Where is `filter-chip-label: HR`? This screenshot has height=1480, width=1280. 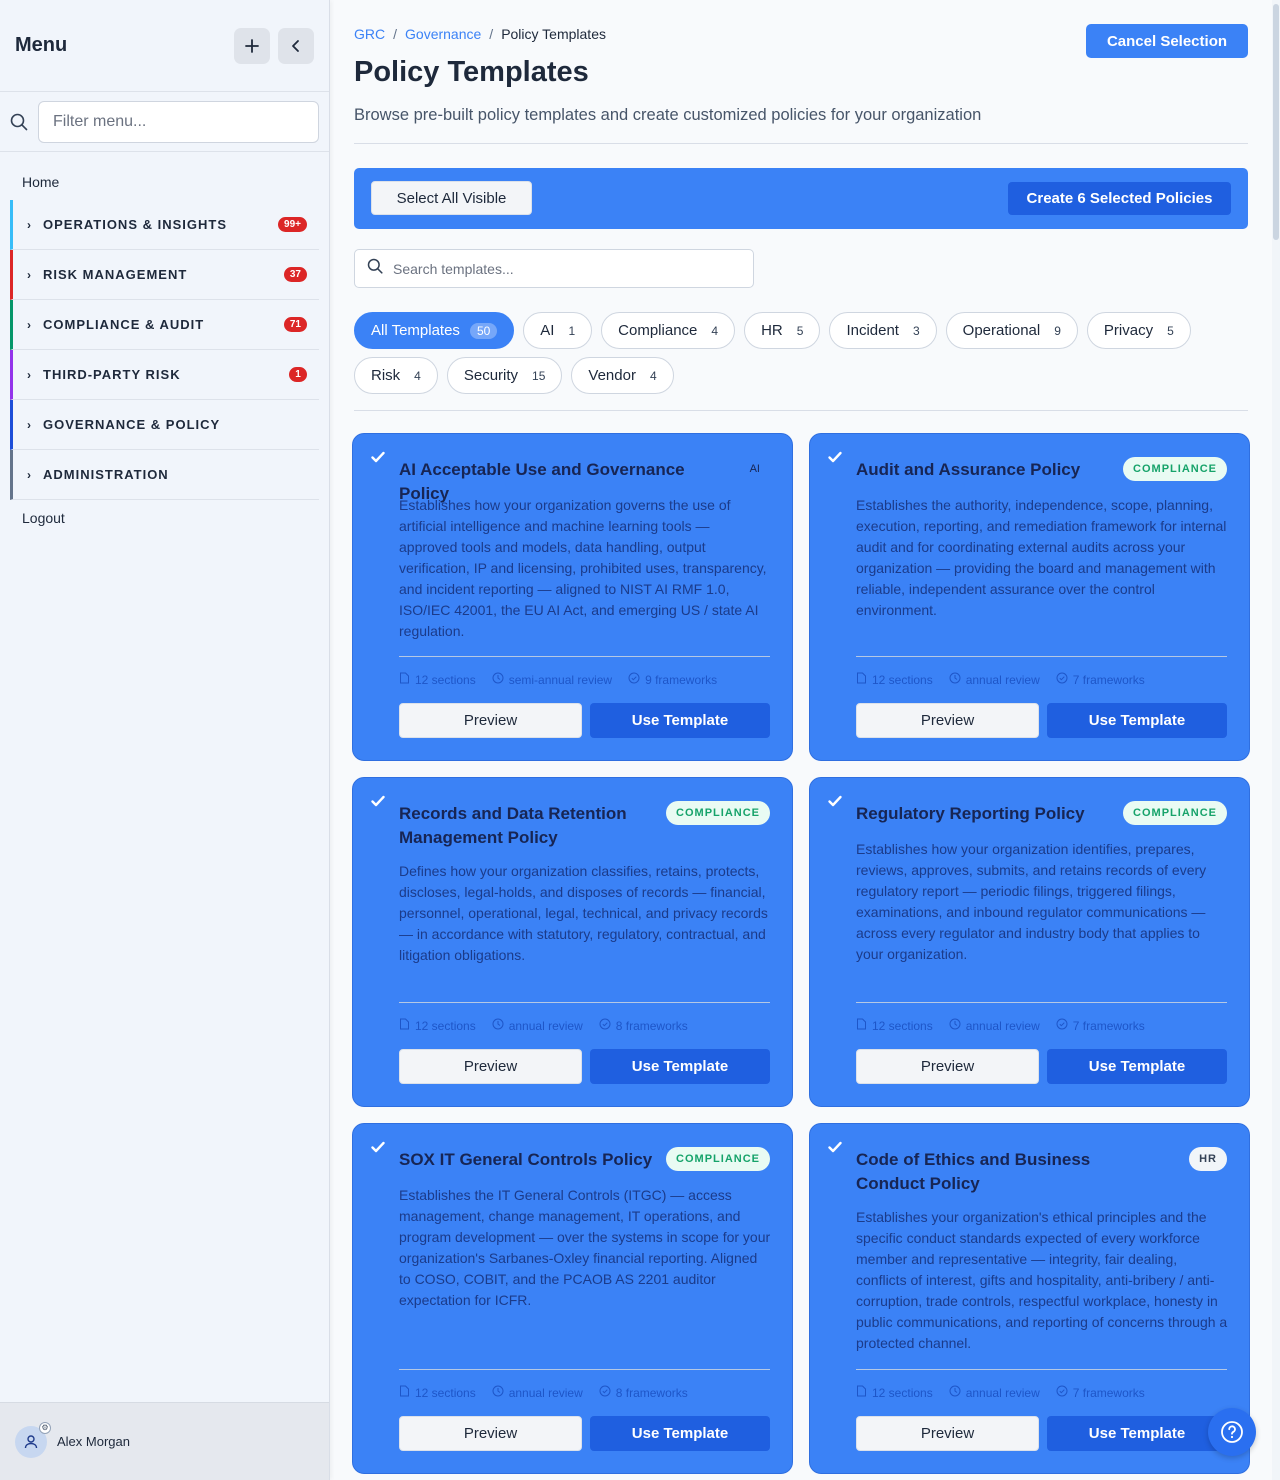 filter-chip-label: HR is located at coordinates (772, 330).